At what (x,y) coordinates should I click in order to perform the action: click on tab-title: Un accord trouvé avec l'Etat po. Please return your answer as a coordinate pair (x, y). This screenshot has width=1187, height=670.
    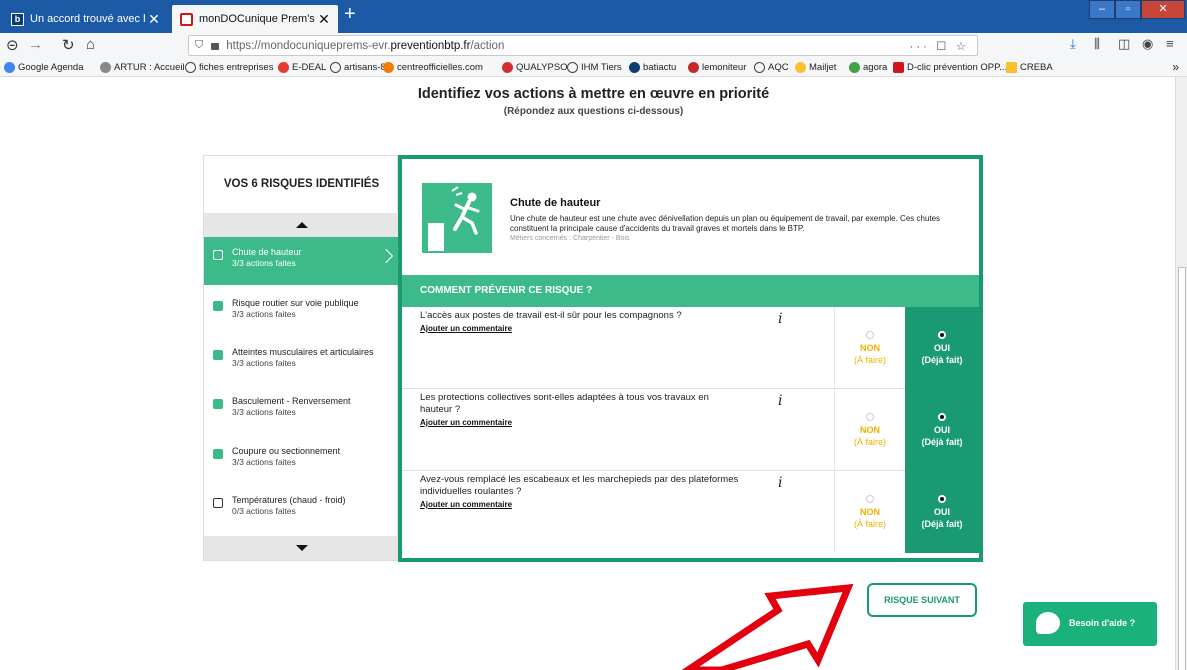
    Looking at the image, I should click on (88, 19).